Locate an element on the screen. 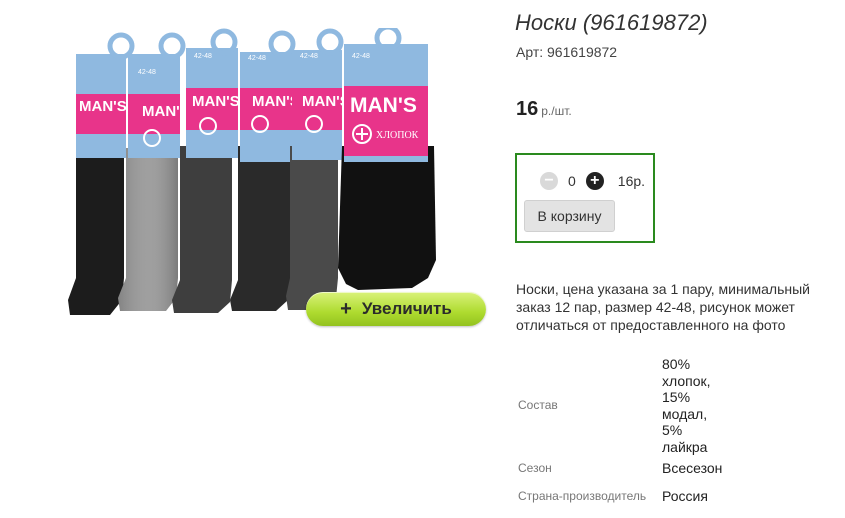 The image size is (845, 518). property-name: Сезон is located at coordinates (535, 468).